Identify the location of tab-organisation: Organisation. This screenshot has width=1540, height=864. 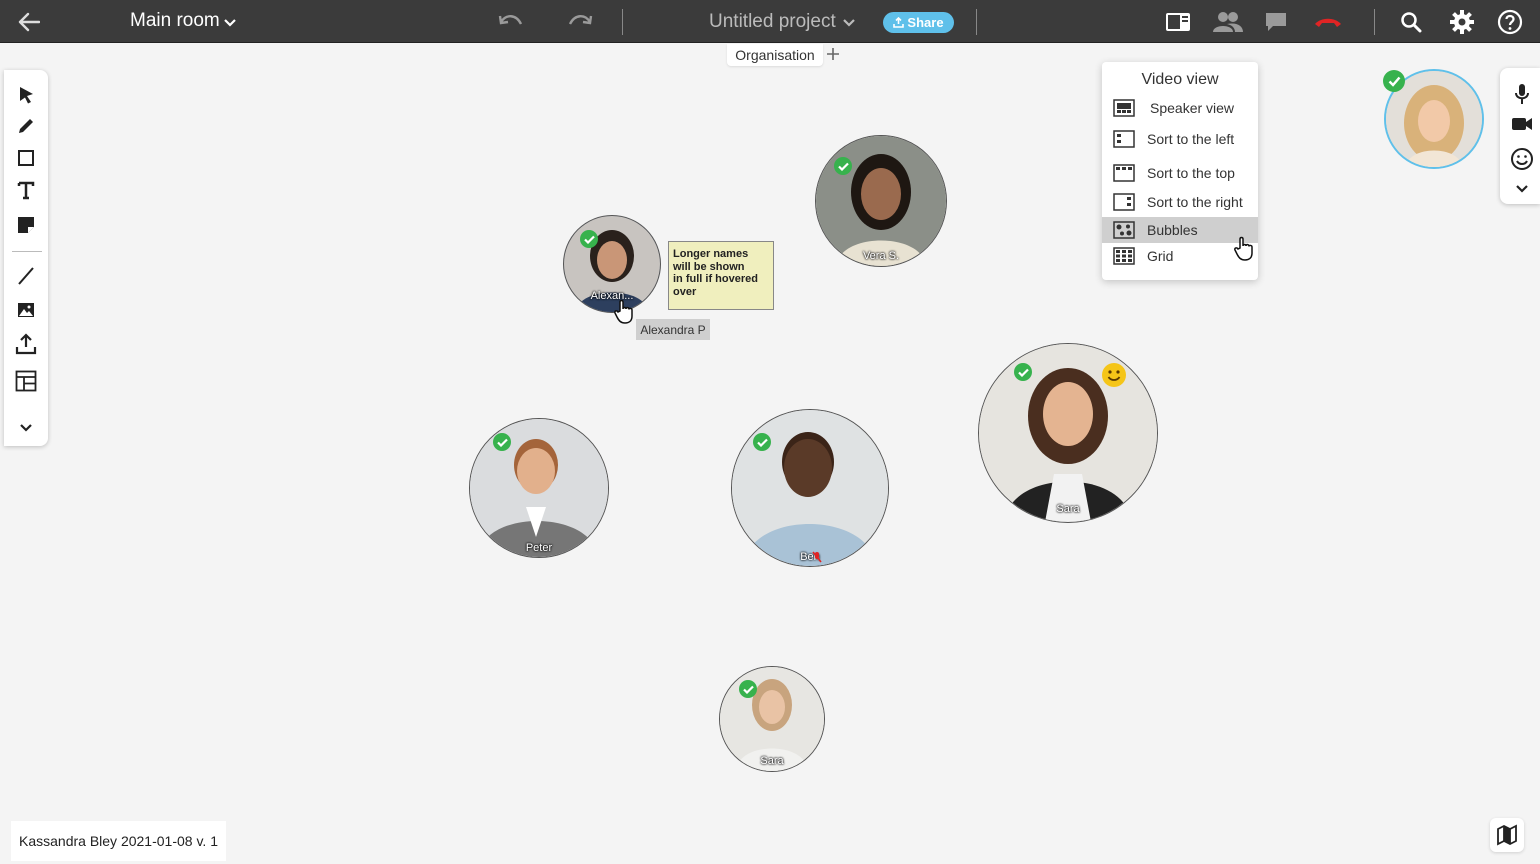
(775, 55).